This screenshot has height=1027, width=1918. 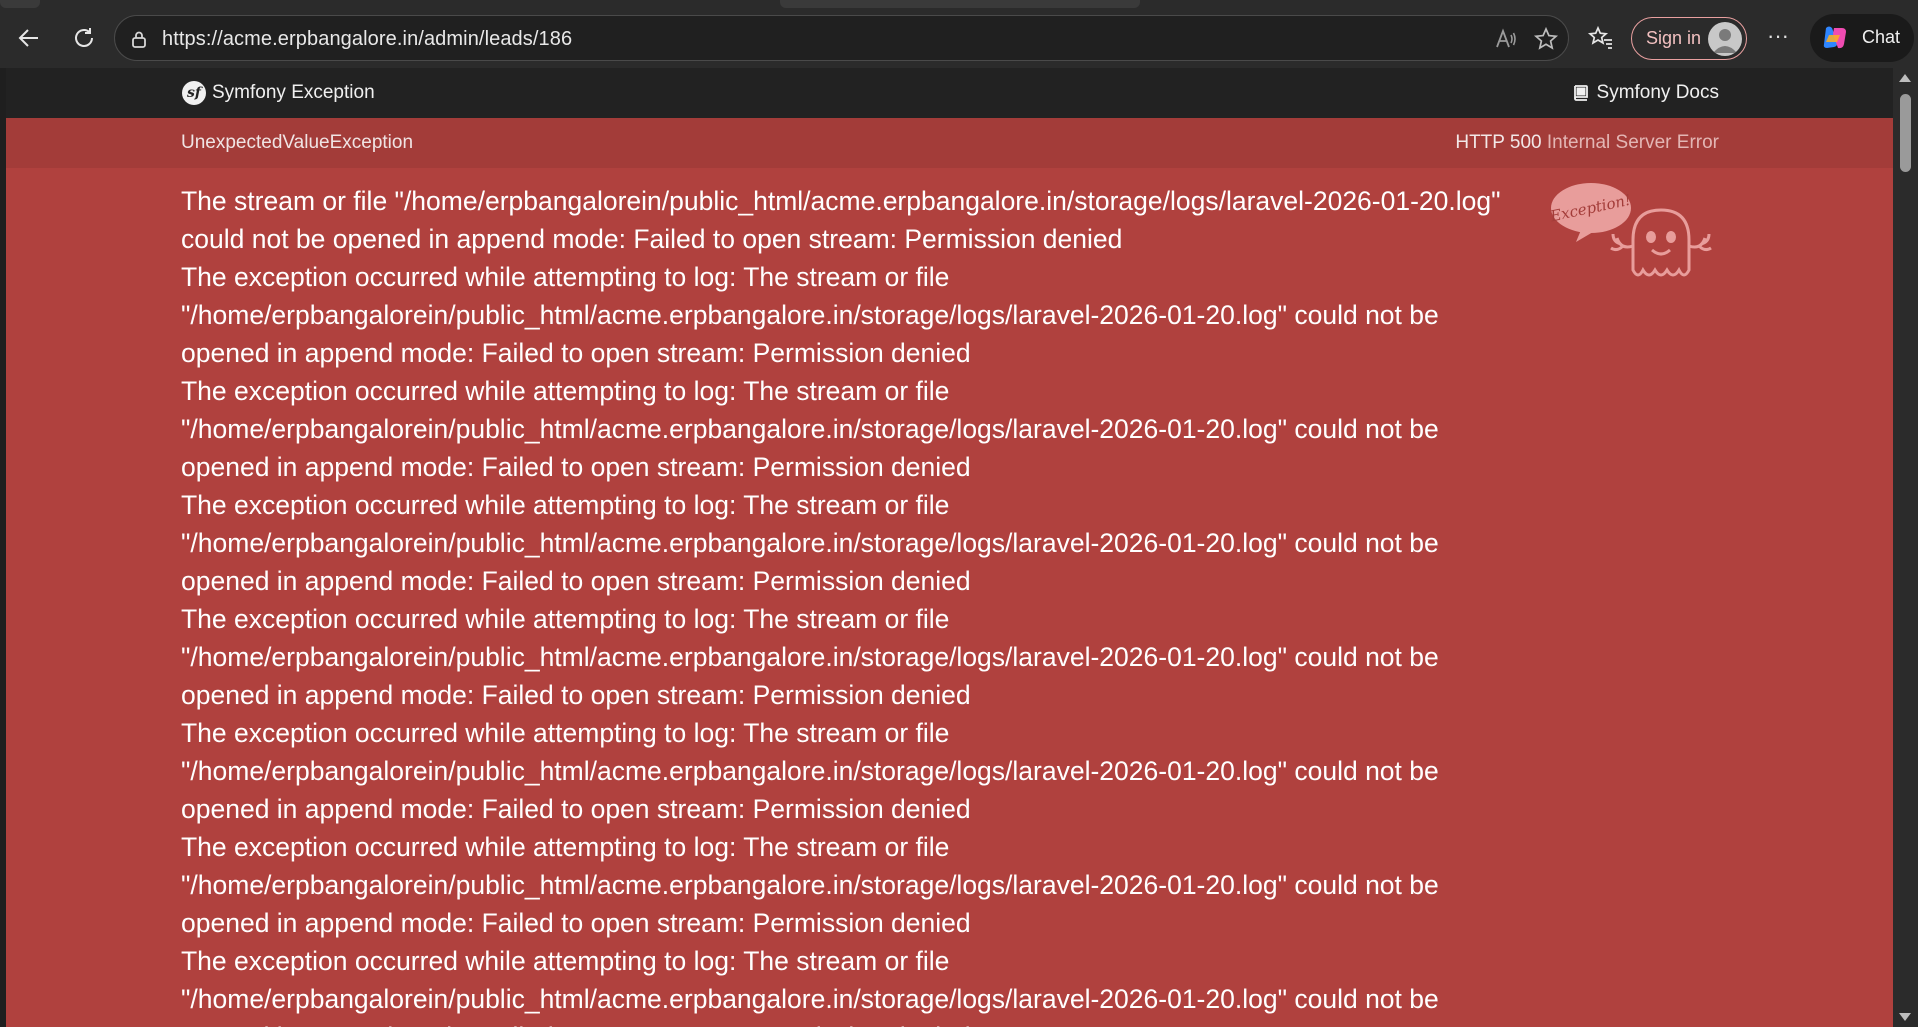 I want to click on back-button, so click(x=29, y=38).